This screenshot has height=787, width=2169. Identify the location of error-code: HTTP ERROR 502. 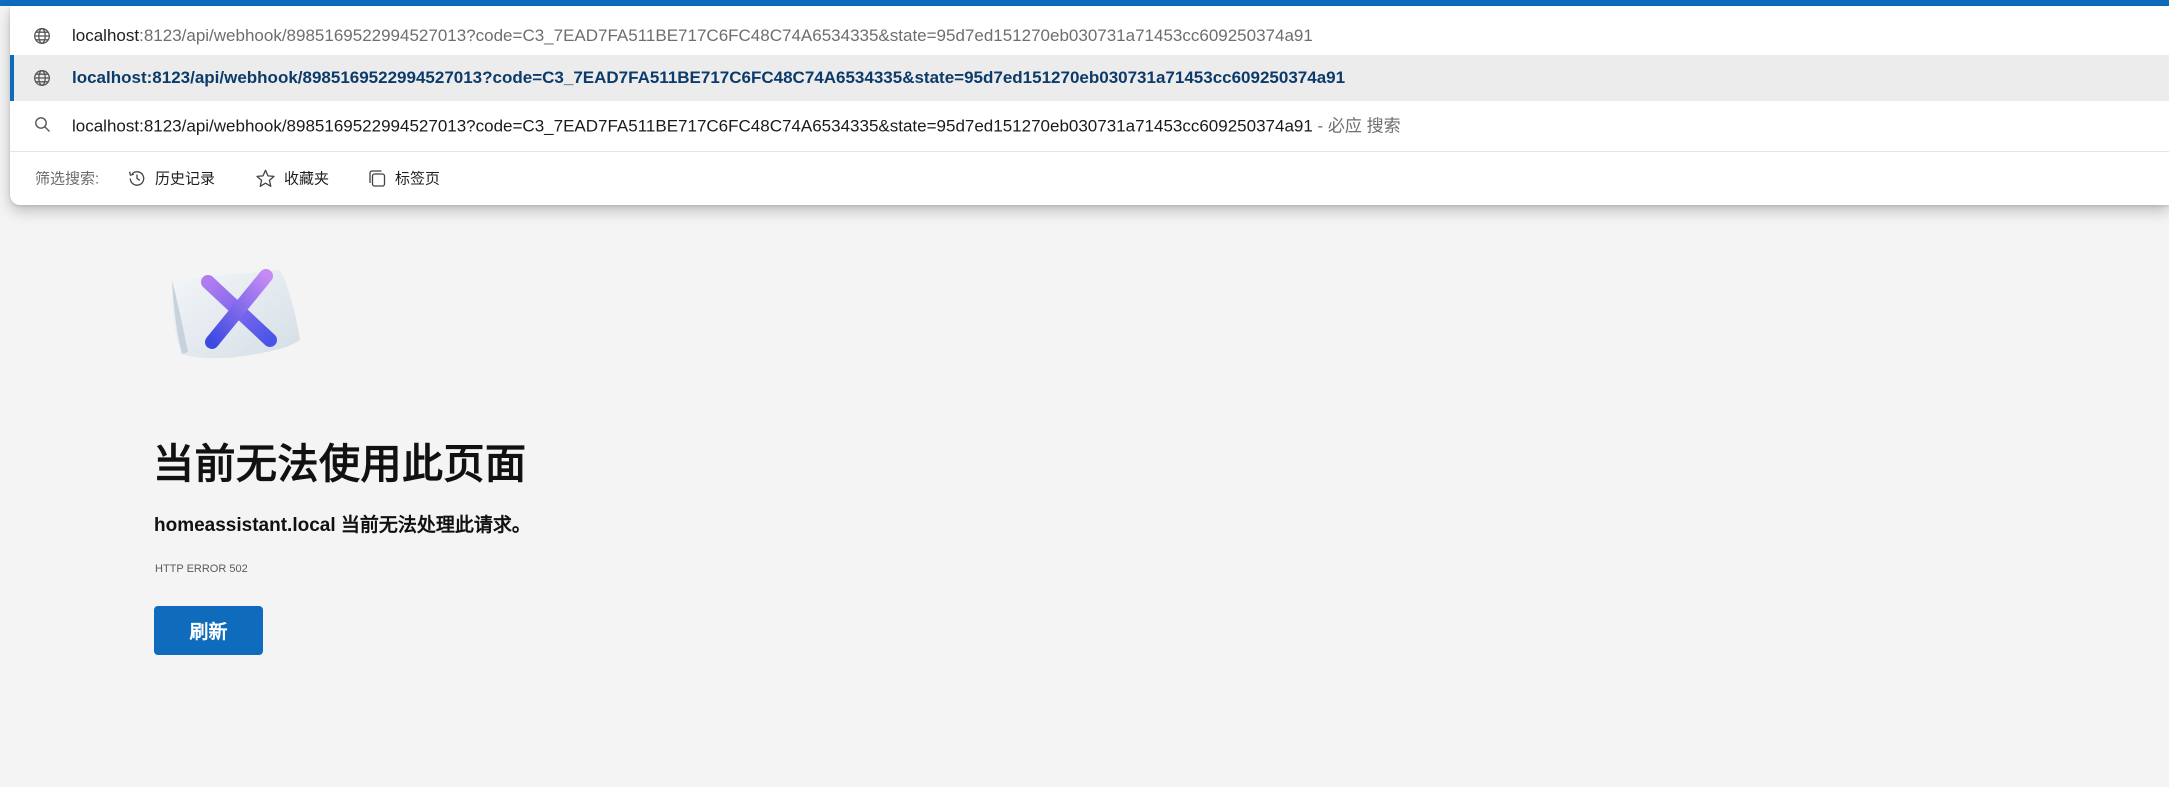
(201, 569).